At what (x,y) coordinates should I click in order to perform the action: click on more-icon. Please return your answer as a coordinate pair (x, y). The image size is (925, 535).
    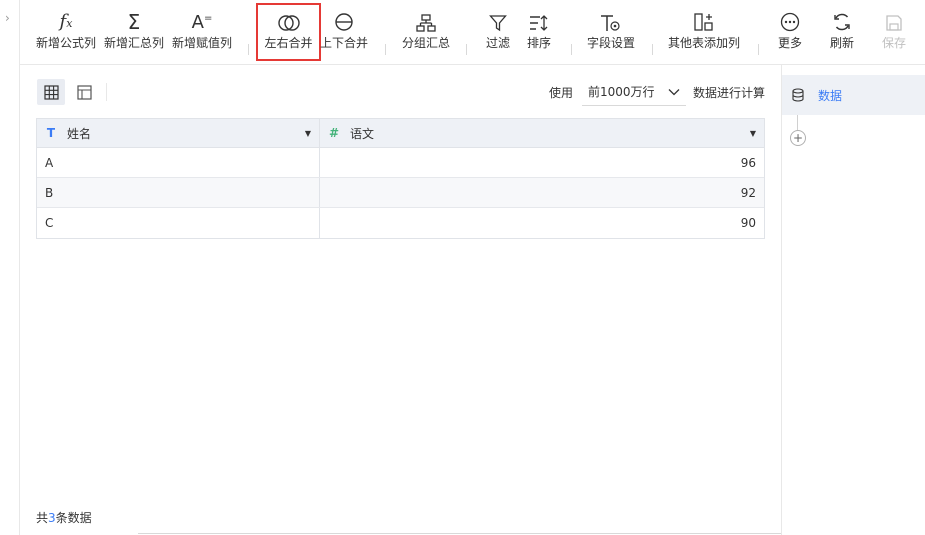
    Looking at the image, I should click on (790, 22).